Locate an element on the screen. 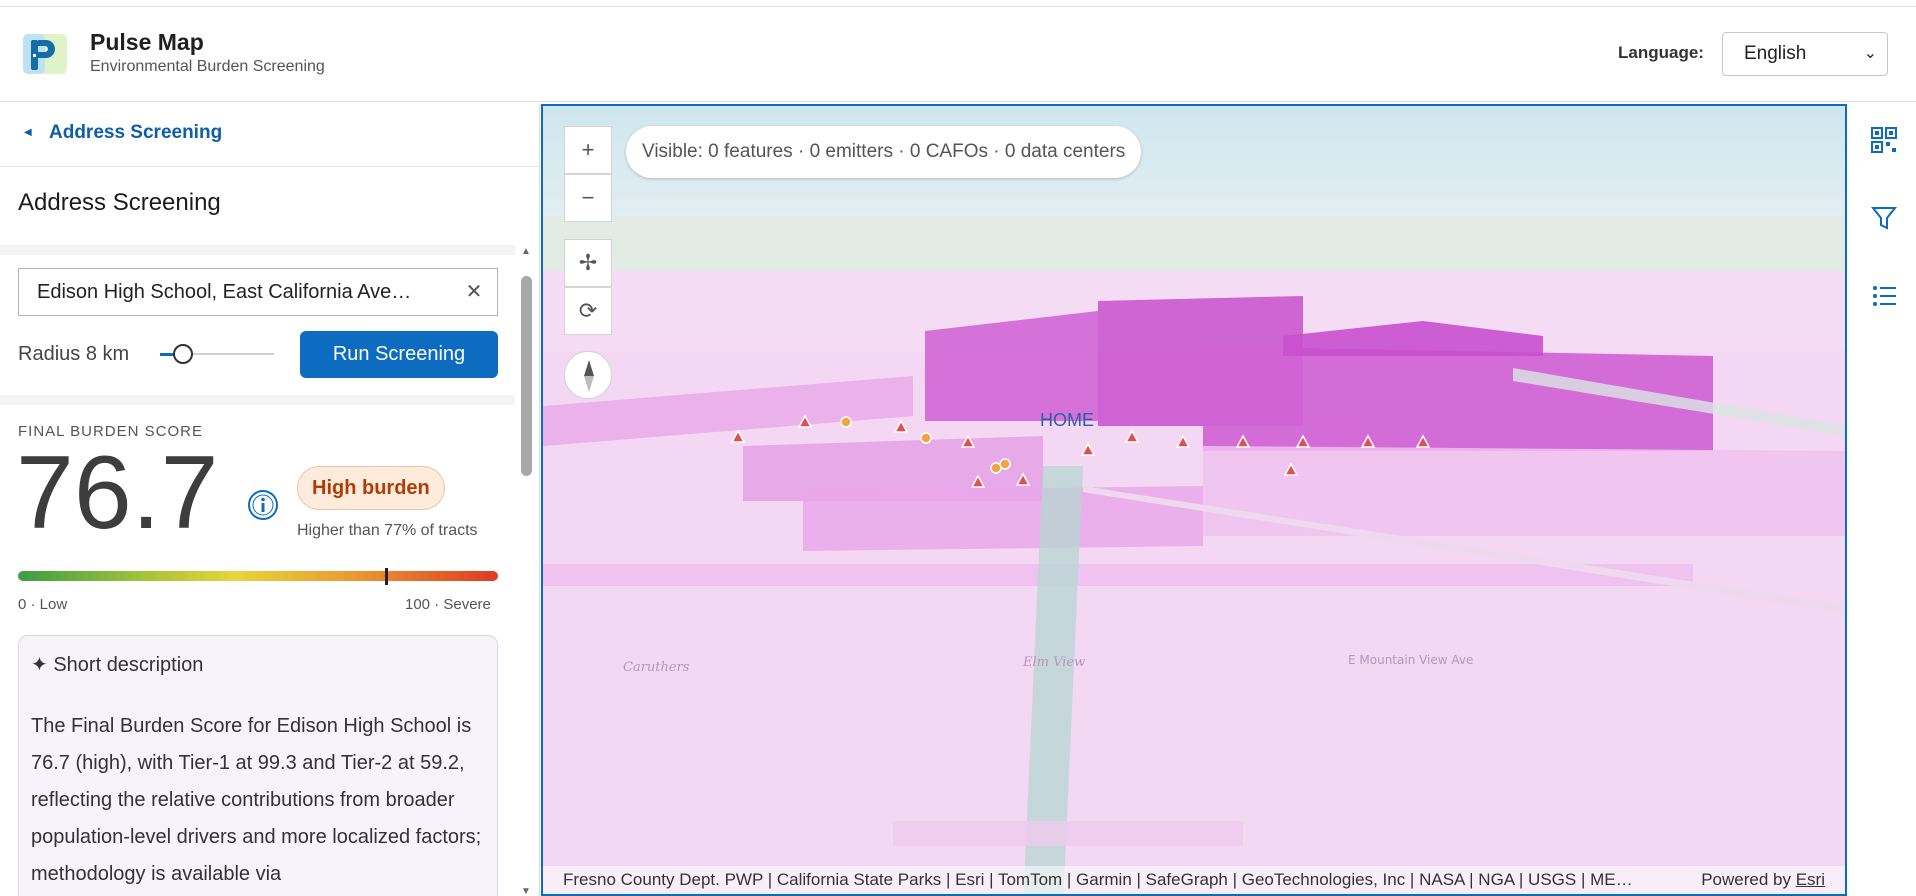 The width and height of the screenshot is (1916, 896). language-label: Language: is located at coordinates (1661, 52).